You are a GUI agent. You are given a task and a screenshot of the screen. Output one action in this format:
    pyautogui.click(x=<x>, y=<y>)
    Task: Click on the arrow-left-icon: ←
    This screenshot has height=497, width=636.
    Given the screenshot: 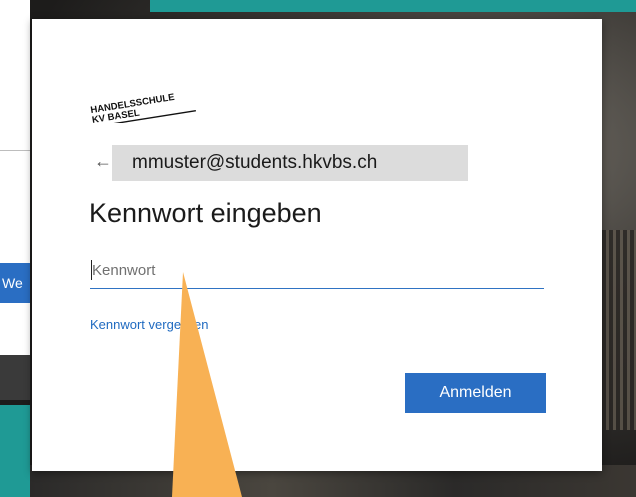 What is the action you would take?
    pyautogui.click(x=103, y=161)
    